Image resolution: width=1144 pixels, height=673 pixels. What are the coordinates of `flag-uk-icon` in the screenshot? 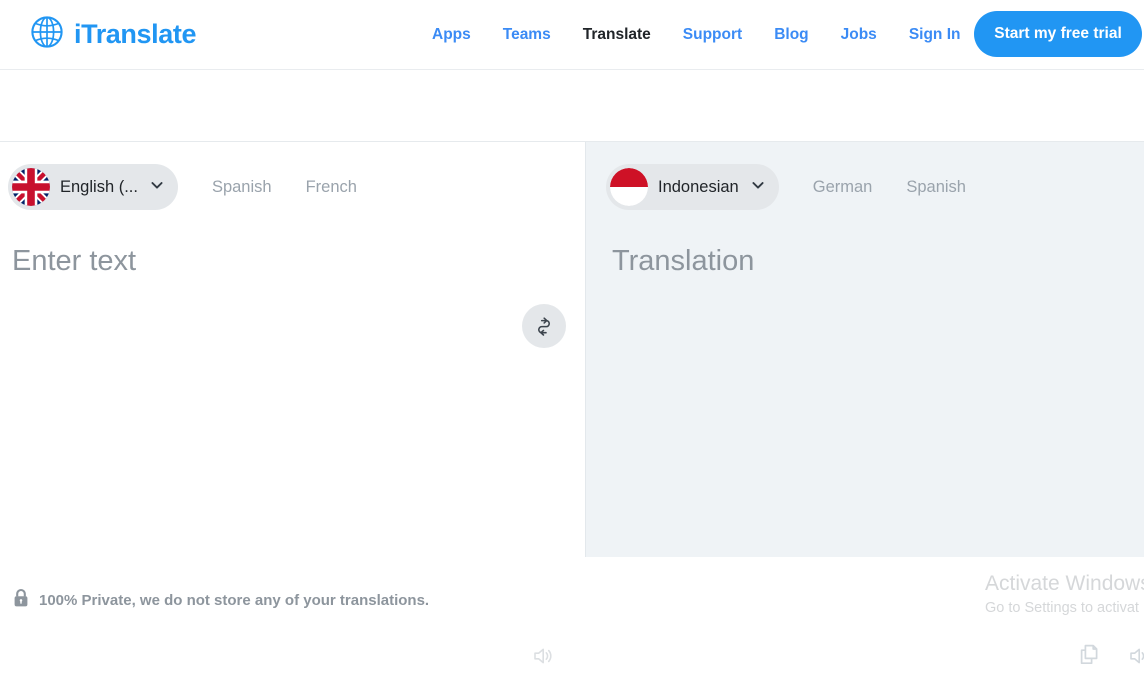 It's located at (31, 187).